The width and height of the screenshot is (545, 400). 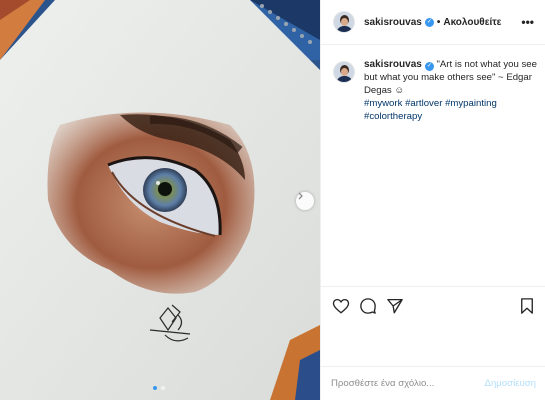 I want to click on carousel-indicator, so click(x=159, y=388).